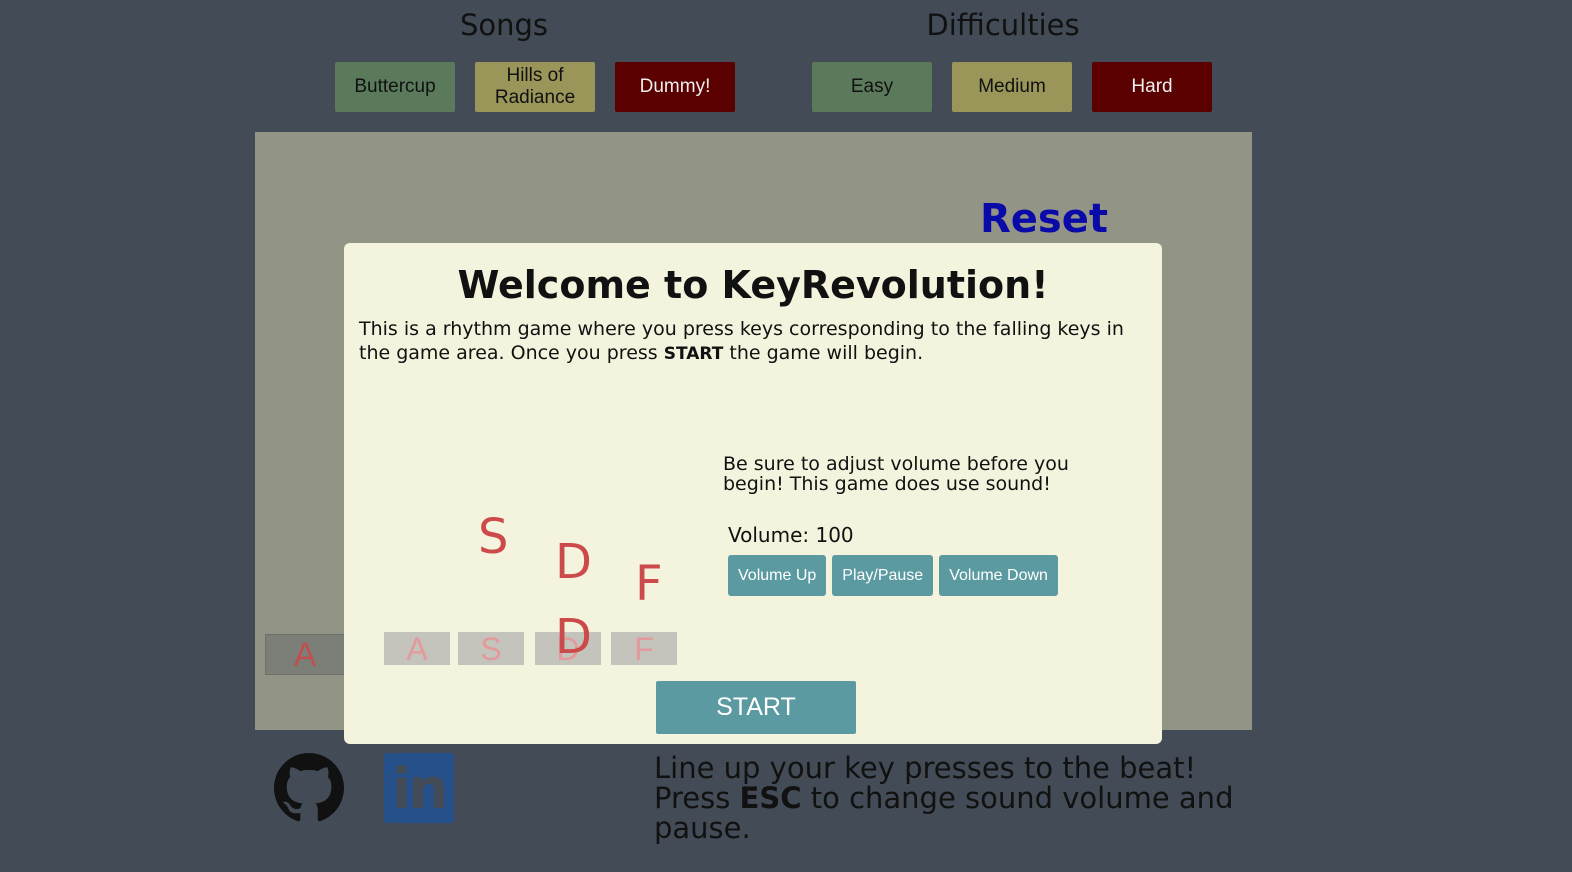  I want to click on key-slot-a-outer: A, so click(305, 654).